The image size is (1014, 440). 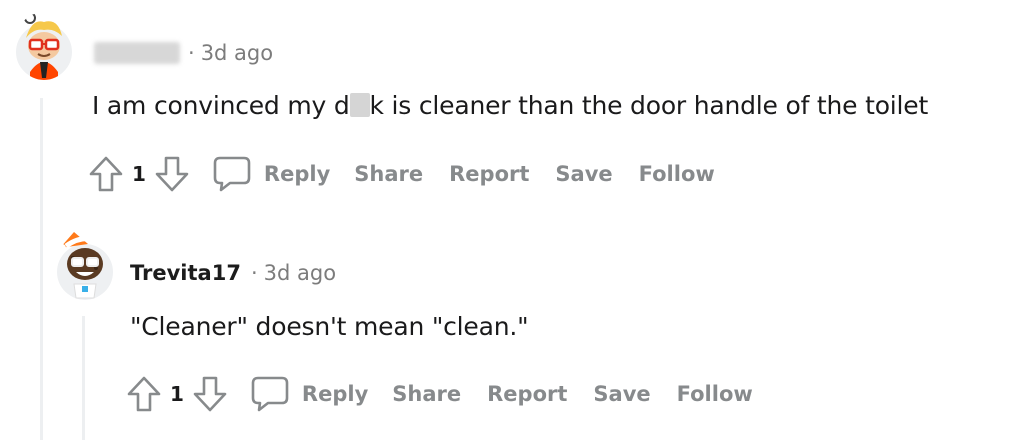 What do you see at coordinates (329, 326) in the screenshot?
I see `comment-body: "Cleaner" doesn't mean "clean."` at bounding box center [329, 326].